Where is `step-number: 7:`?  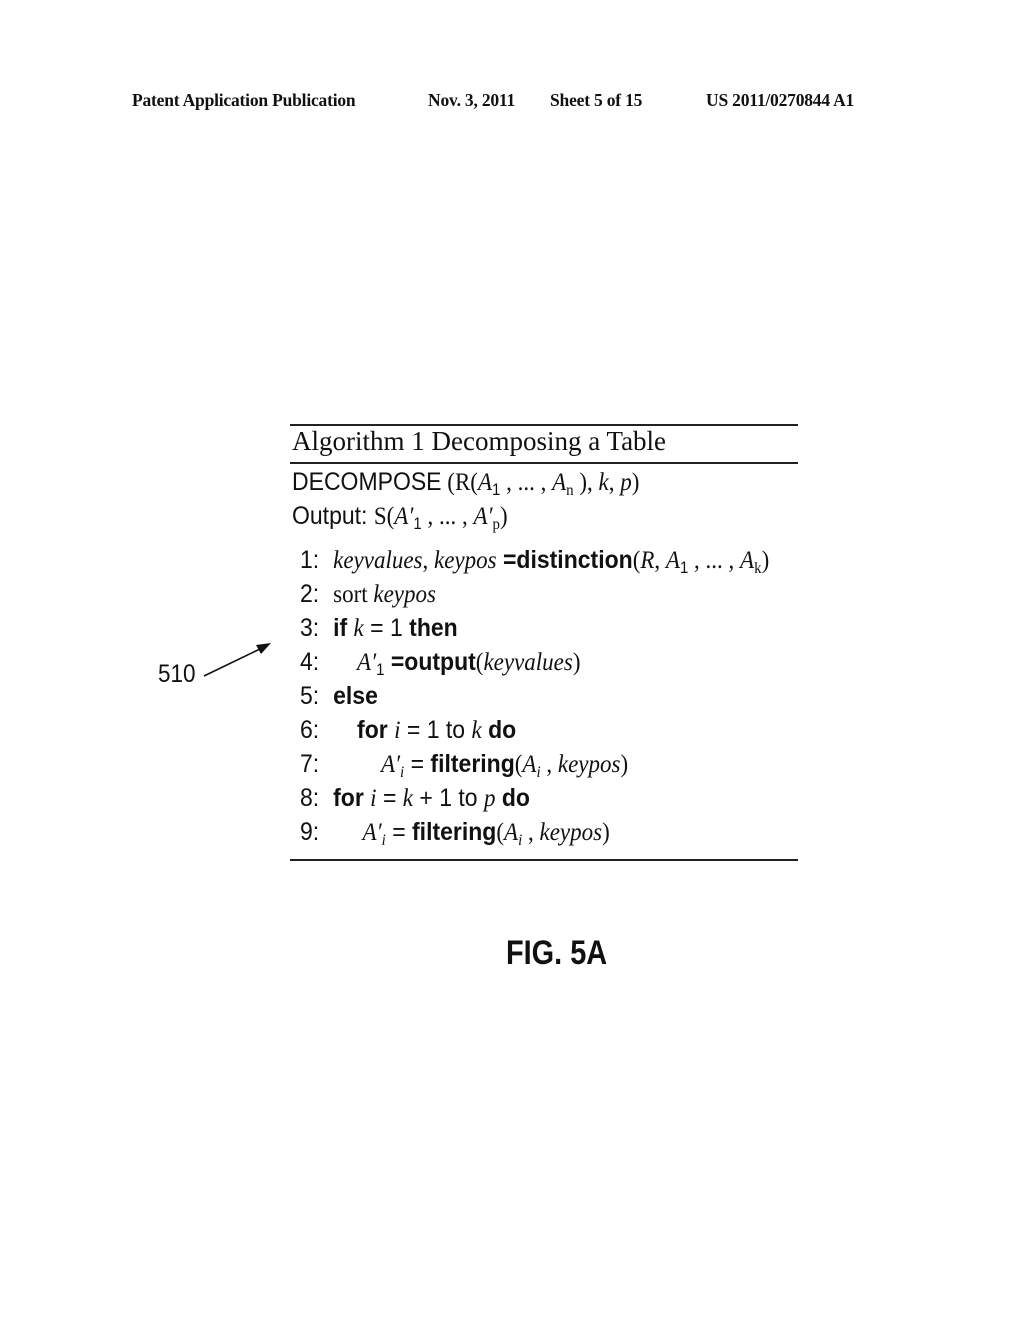
step-number: 7: is located at coordinates (310, 764).